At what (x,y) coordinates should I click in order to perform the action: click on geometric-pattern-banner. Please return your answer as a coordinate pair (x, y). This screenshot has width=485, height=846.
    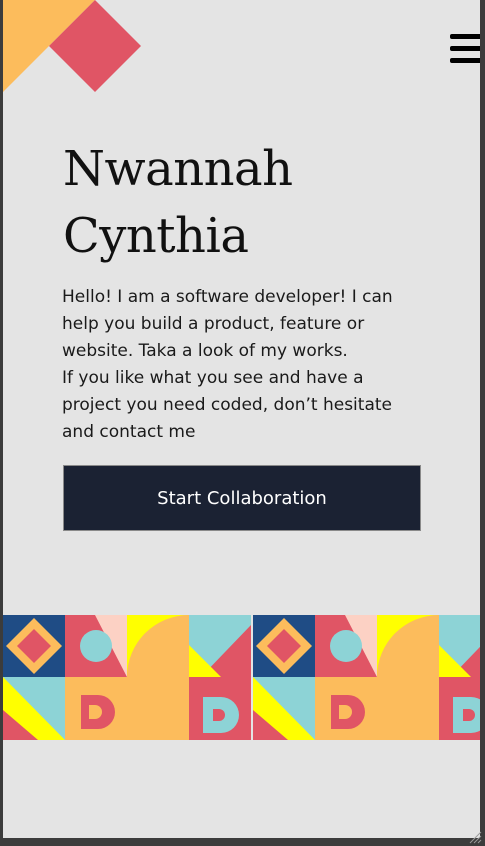
    Looking at the image, I should click on (241, 677).